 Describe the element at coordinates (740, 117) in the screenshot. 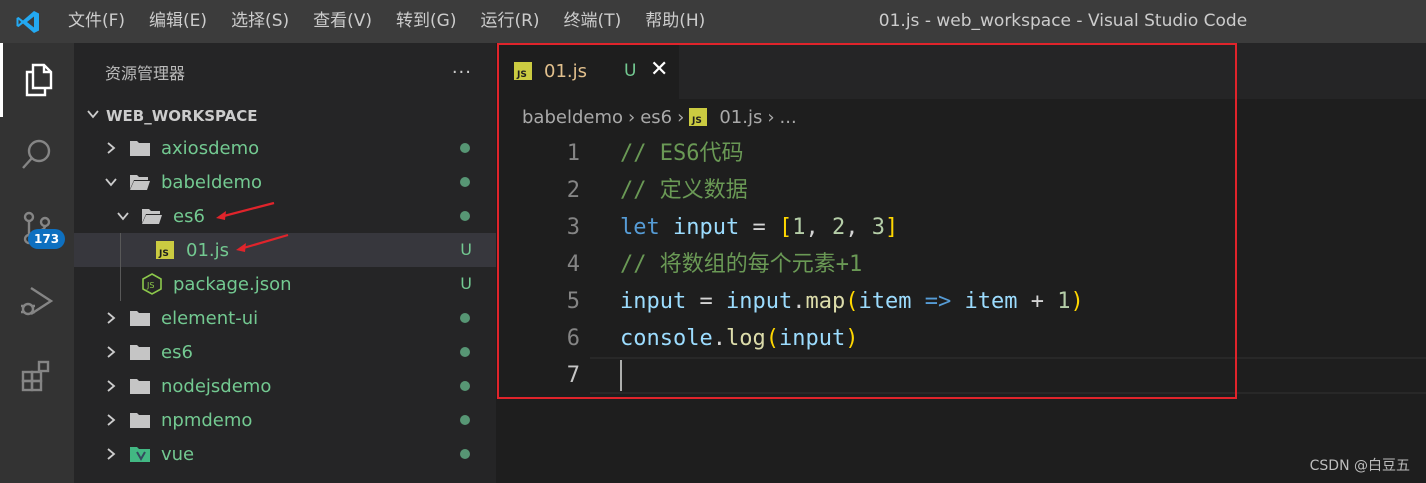

I see `breadcrumb-item: 01.js` at that location.